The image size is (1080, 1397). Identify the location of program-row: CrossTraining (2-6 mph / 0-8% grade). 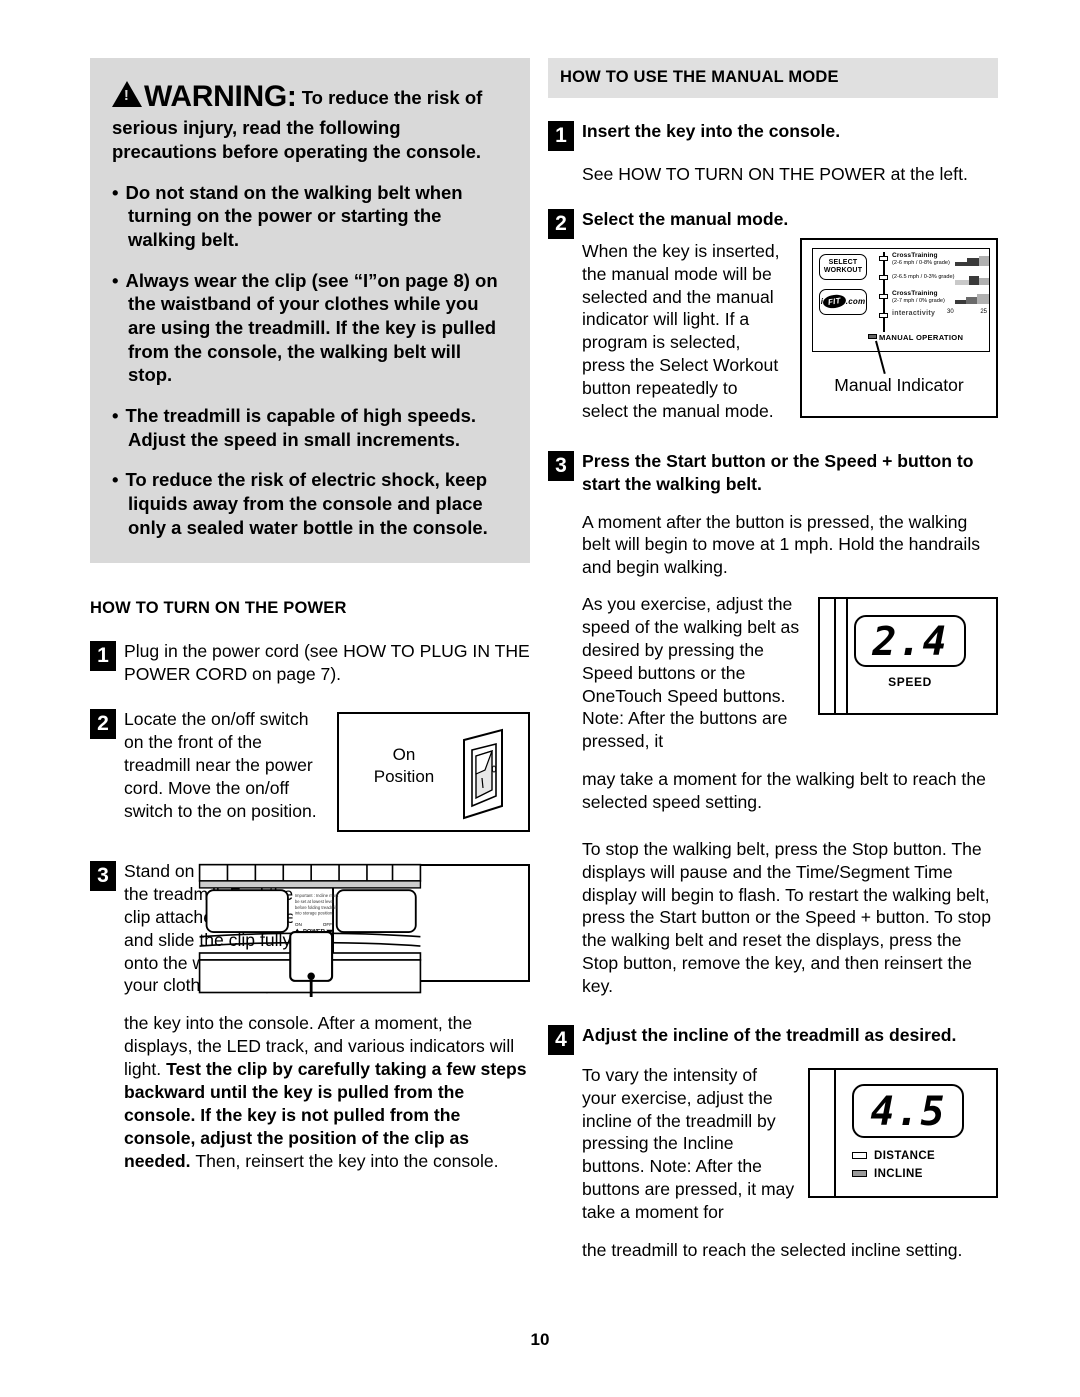
(934, 261).